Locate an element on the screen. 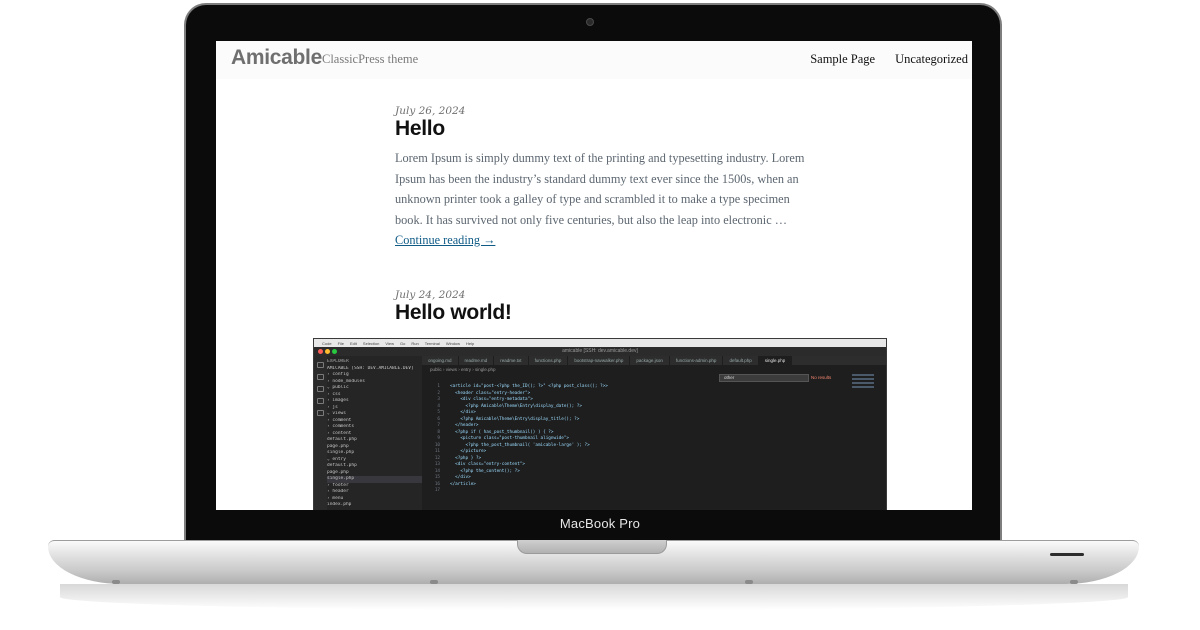 The height and width of the screenshot is (630, 1200). menubar-item: Help is located at coordinates (470, 343).